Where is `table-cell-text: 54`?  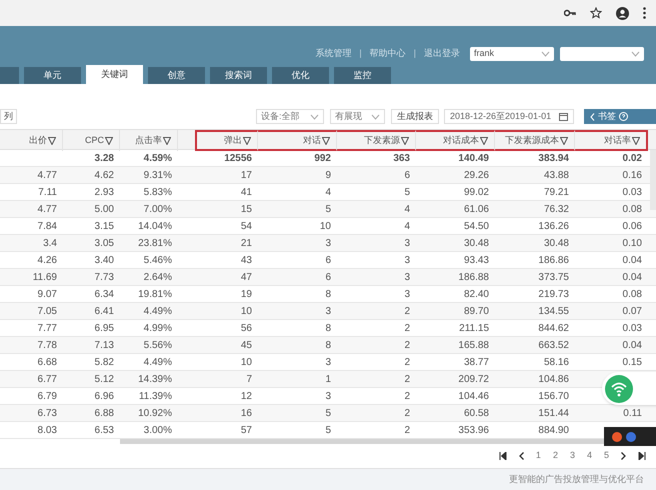 table-cell-text: 54 is located at coordinates (246, 227).